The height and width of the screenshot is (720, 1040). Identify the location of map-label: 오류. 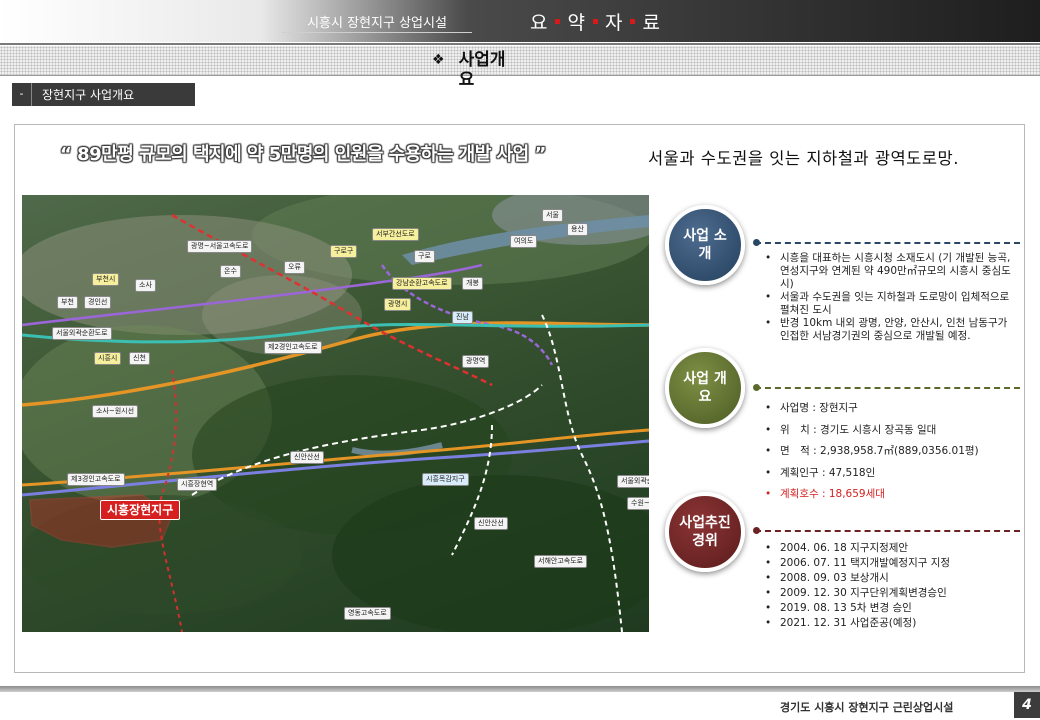
(294, 267).